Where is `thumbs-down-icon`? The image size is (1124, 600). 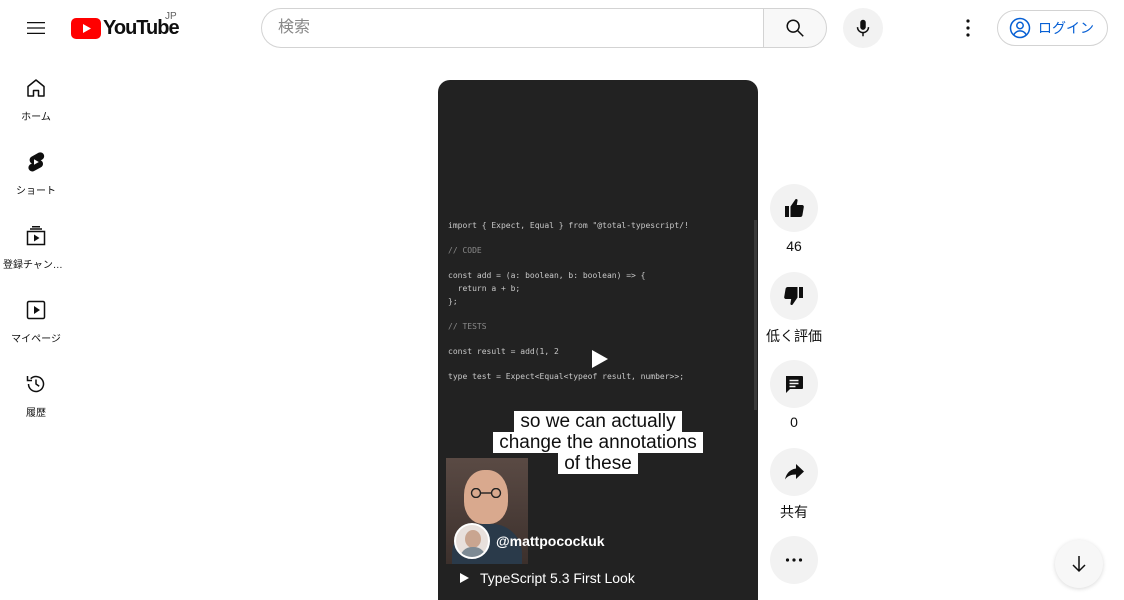
thumbs-down-icon is located at coordinates (793, 296).